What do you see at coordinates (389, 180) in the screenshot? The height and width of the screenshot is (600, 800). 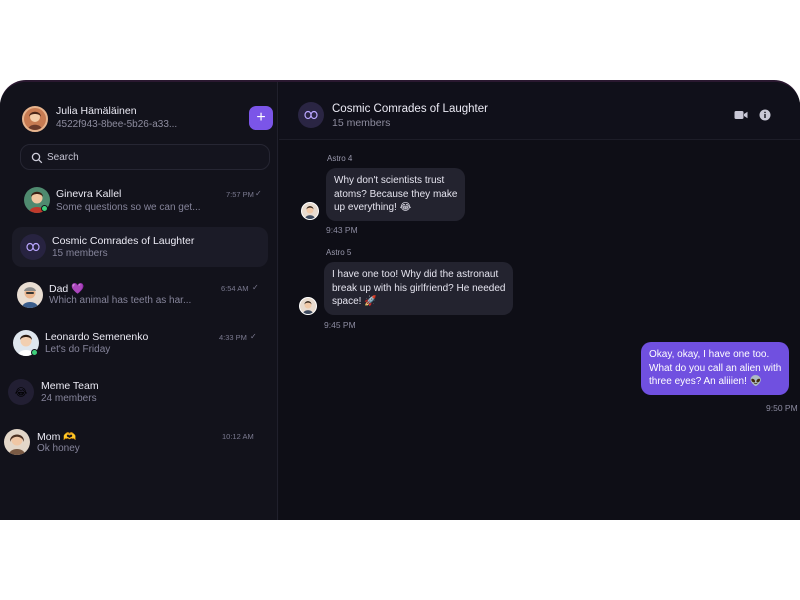 I see `message-line: Why don't scientists trust` at bounding box center [389, 180].